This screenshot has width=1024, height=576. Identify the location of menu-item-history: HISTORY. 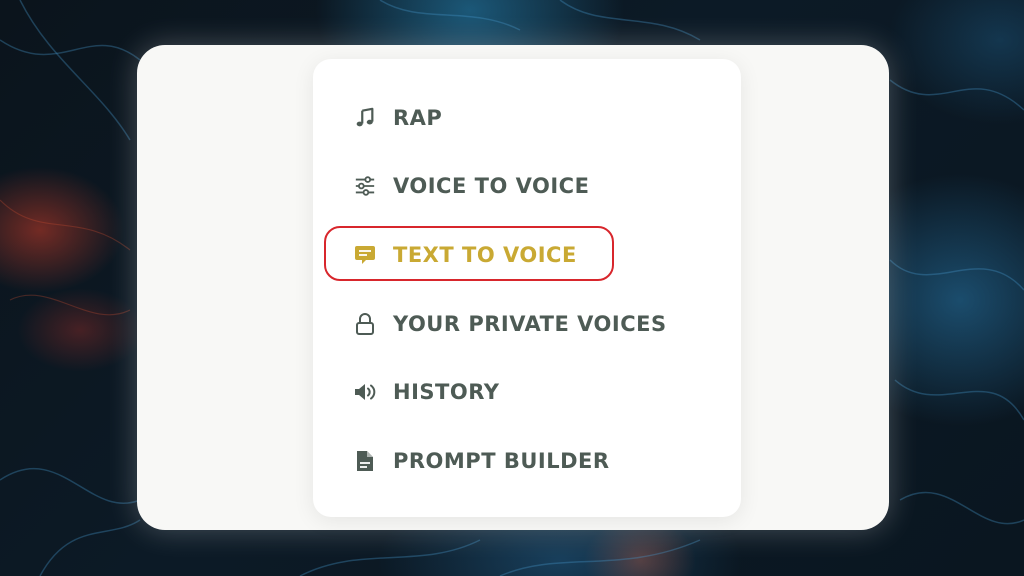
(426, 392).